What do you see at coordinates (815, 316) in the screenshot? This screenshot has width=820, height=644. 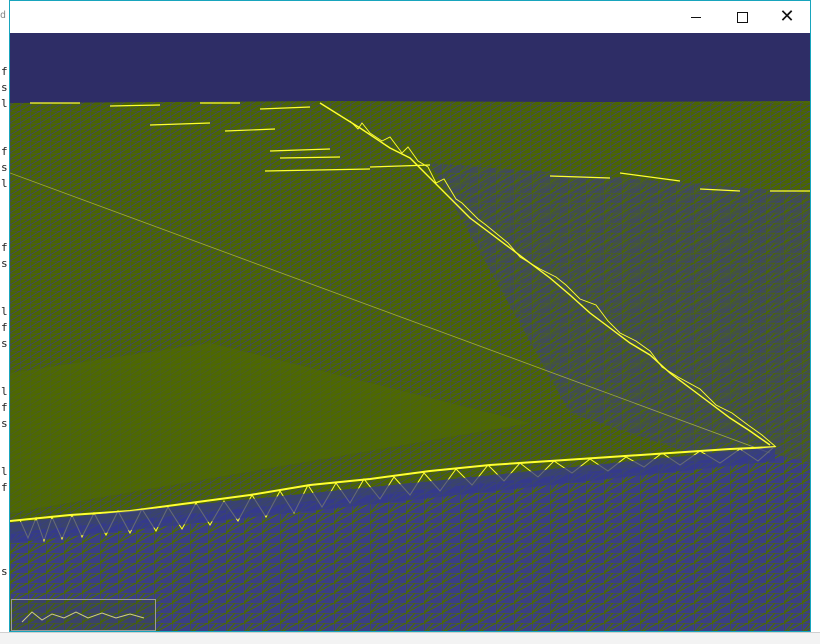 I see `background-desktop-strip` at bounding box center [815, 316].